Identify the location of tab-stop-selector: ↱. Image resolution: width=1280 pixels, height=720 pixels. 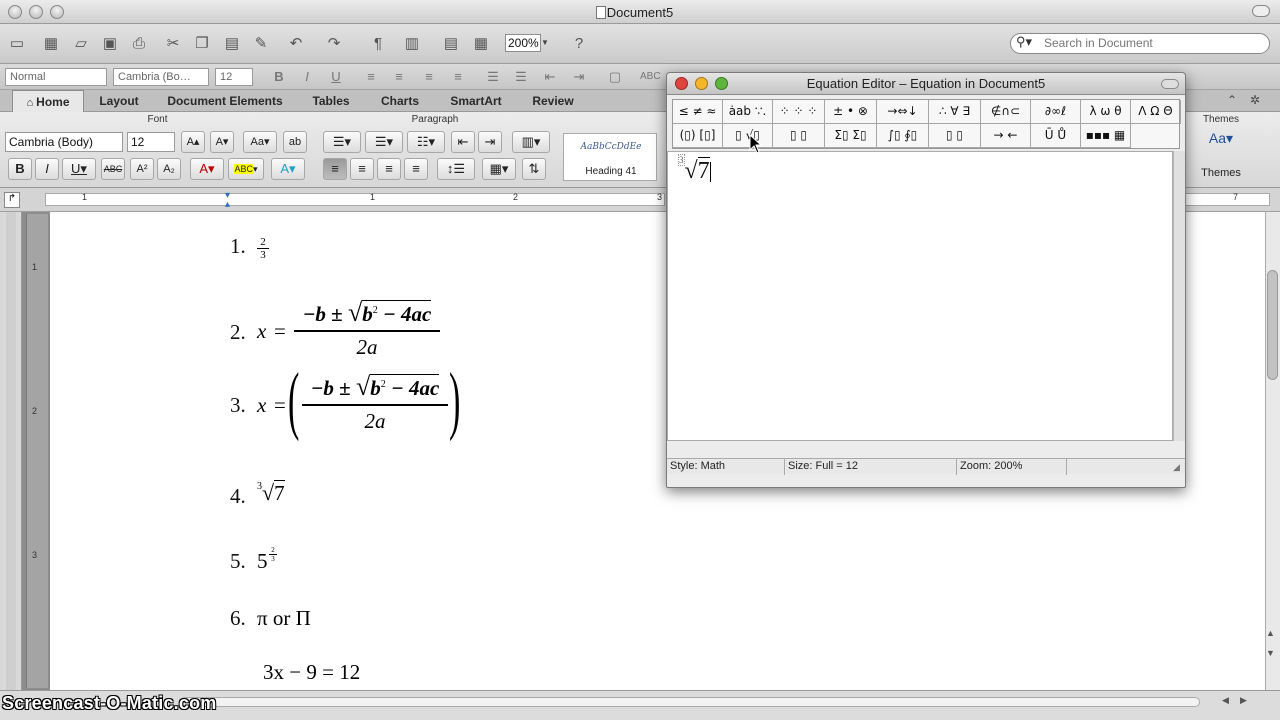
(12, 200).